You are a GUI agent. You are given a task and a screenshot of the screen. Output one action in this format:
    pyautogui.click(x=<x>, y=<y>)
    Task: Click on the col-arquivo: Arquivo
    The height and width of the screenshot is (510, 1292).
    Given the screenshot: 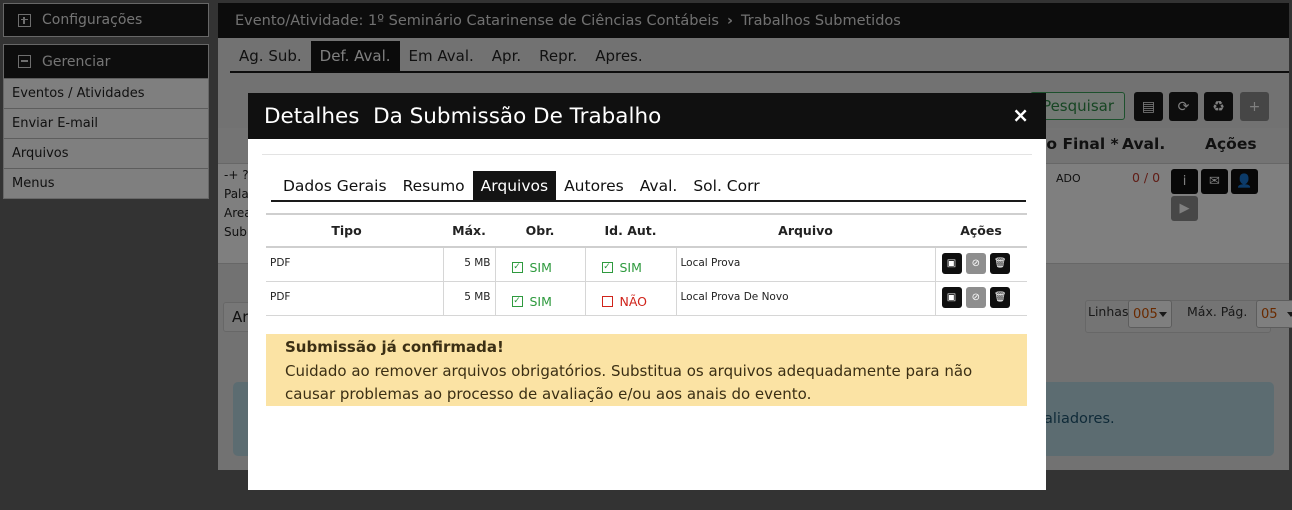 What is the action you would take?
    pyautogui.click(x=805, y=230)
    